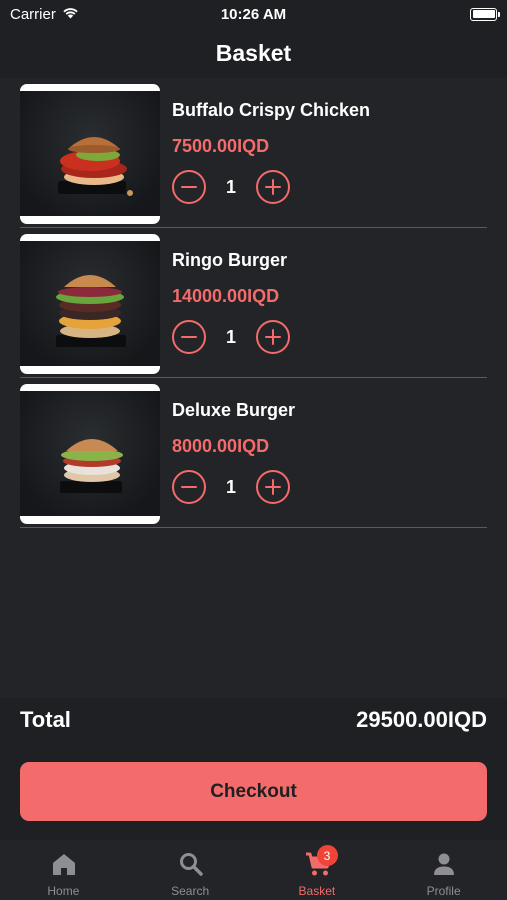 This screenshot has height=900, width=507. I want to click on checkout-button: Checkout, so click(253, 791).